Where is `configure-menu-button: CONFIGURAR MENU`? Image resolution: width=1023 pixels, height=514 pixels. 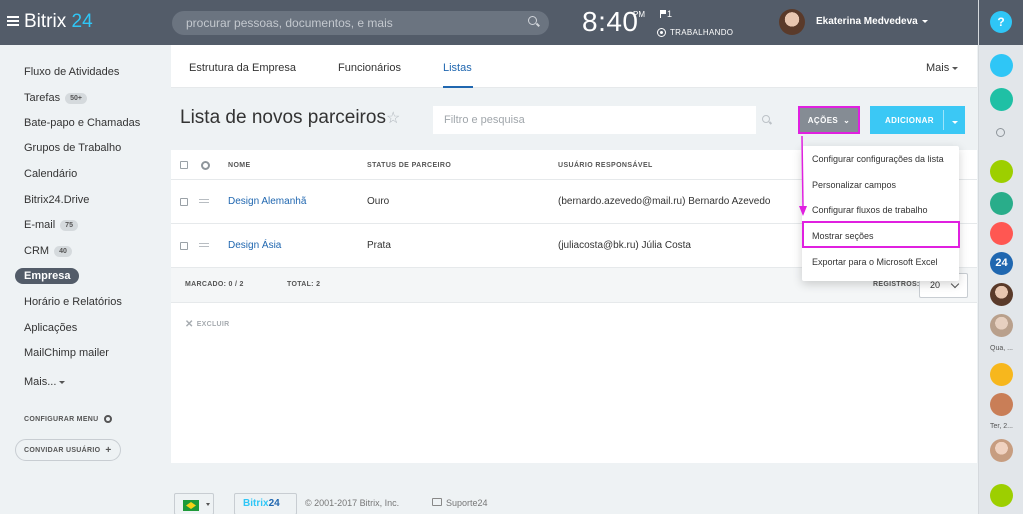 configure-menu-button: CONFIGURAR MENU is located at coordinates (68, 419).